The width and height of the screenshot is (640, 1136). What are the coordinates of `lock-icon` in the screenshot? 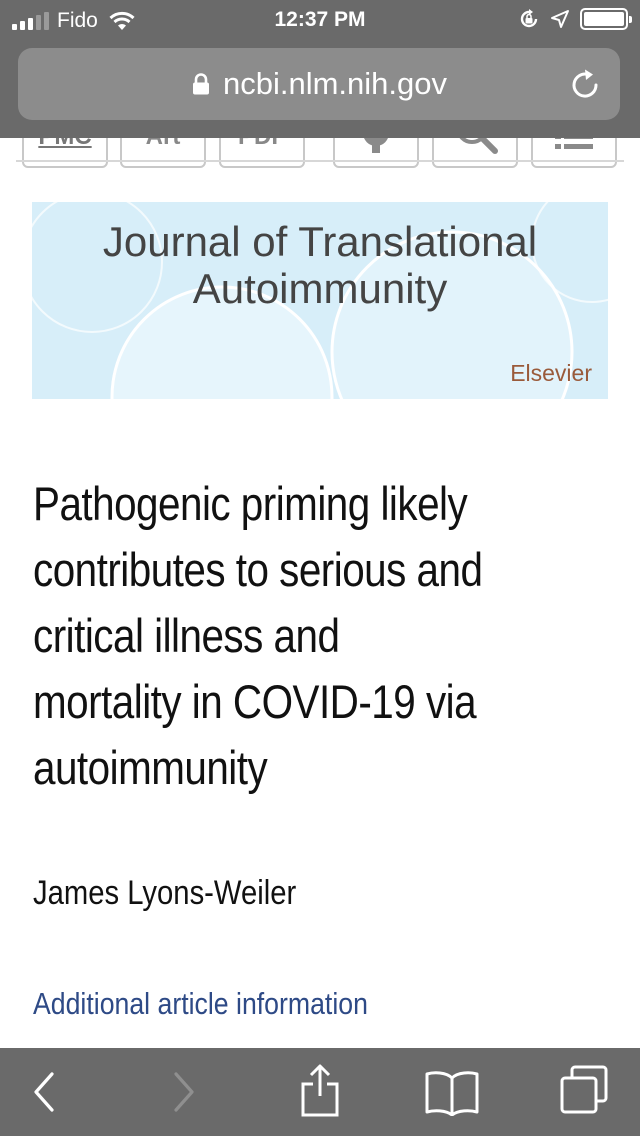 It's located at (200, 84).